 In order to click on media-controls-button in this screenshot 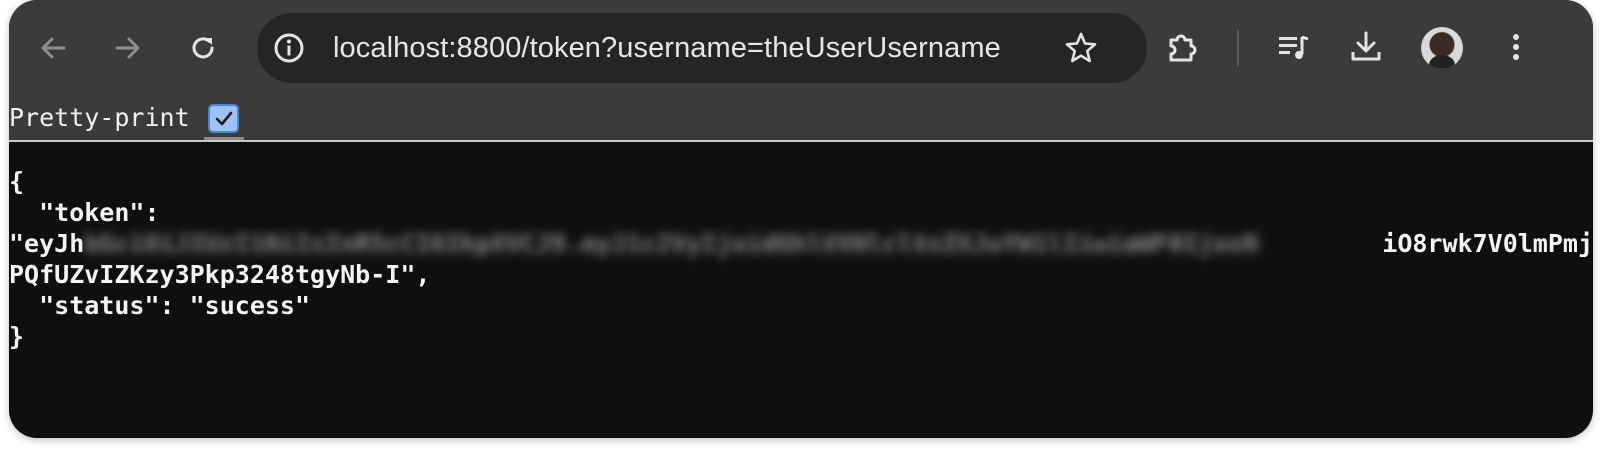, I will do `click(1294, 47)`.